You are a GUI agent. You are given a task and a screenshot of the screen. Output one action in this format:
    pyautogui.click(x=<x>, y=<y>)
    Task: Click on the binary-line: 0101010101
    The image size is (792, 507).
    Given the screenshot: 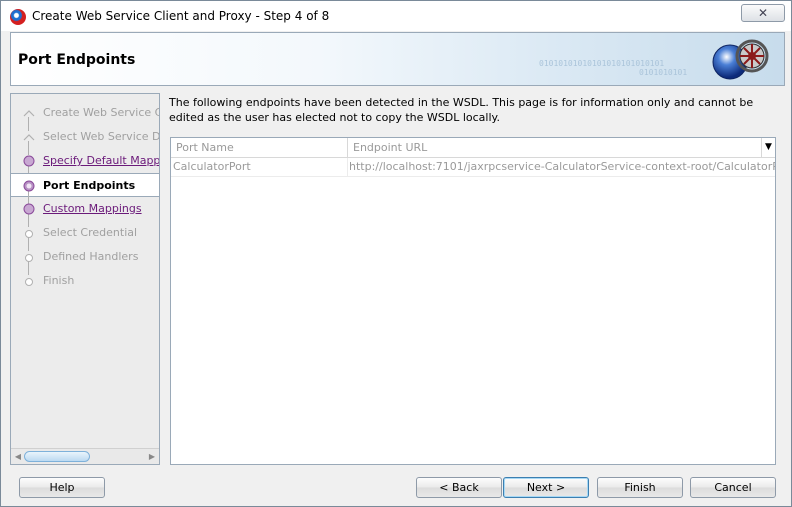 What is the action you would take?
    pyautogui.click(x=663, y=72)
    